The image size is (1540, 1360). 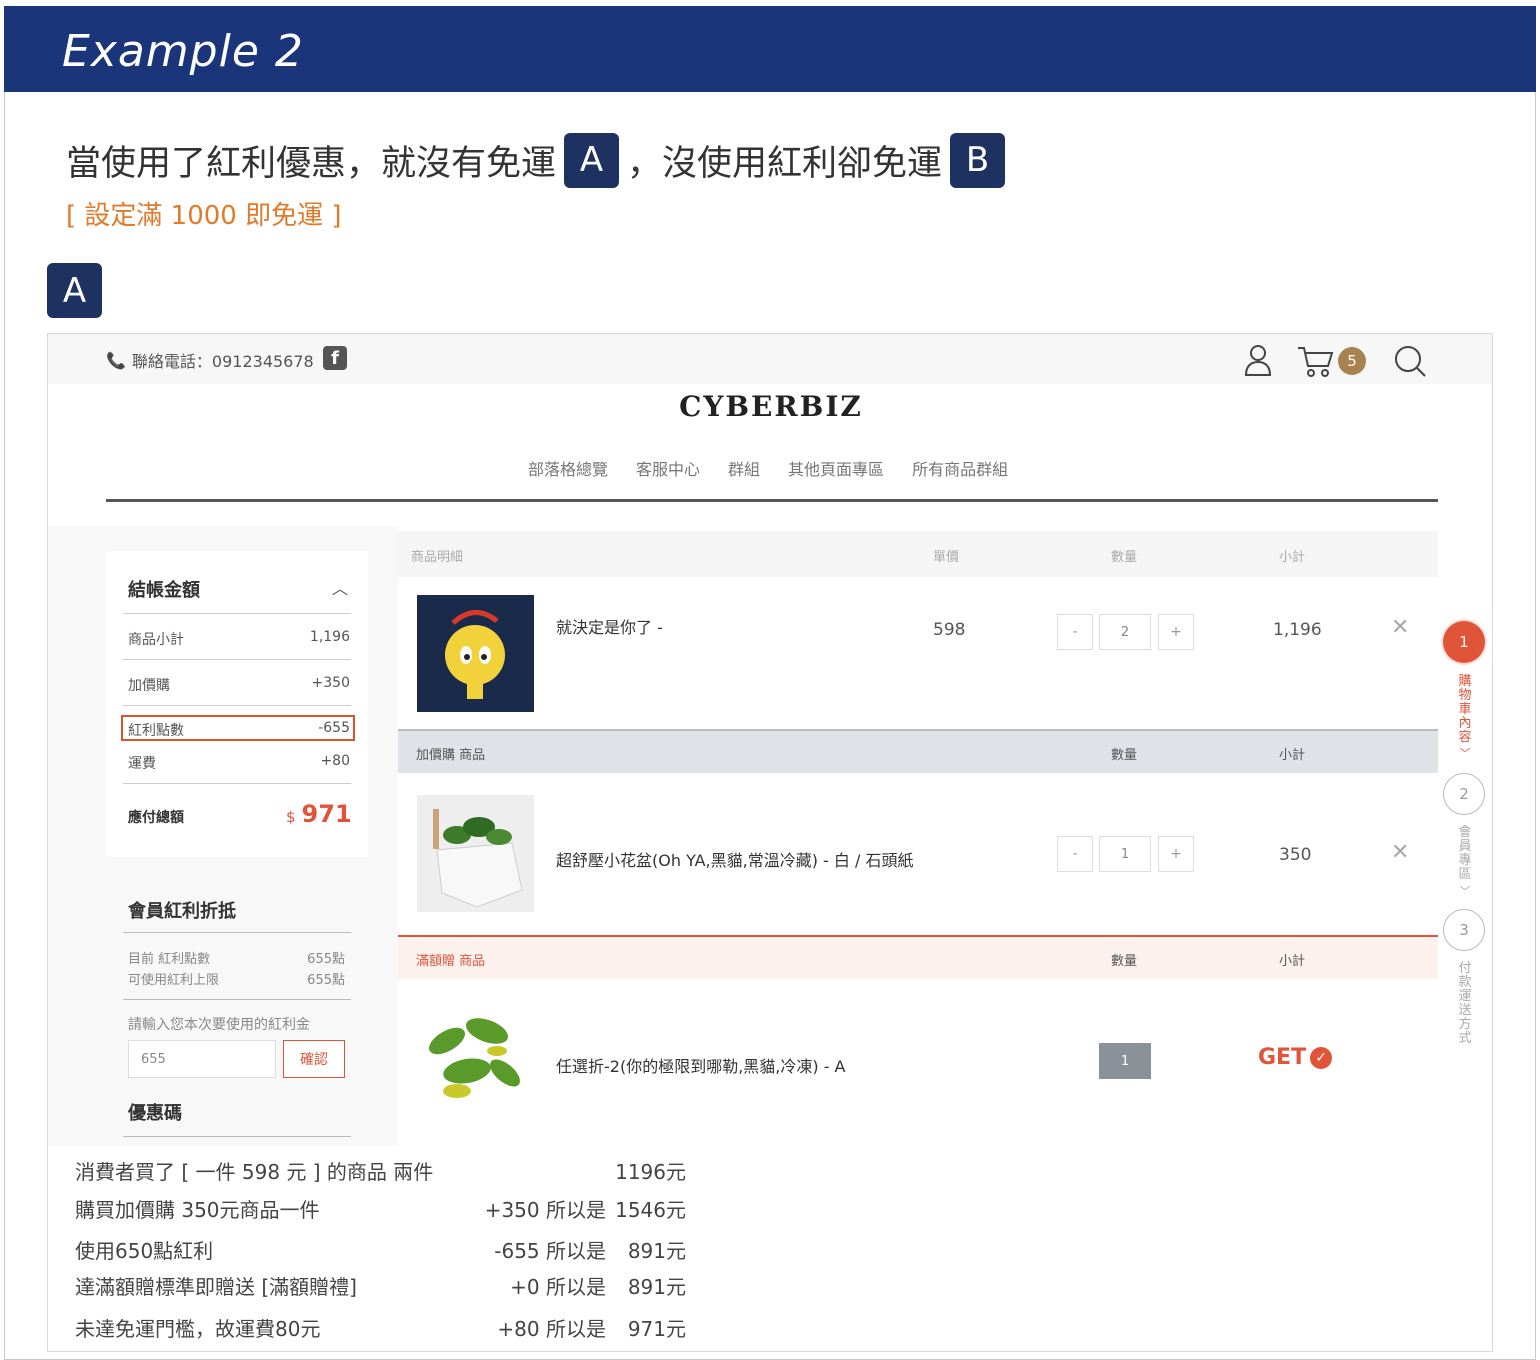 What do you see at coordinates (1124, 557) in the screenshot?
I see `header-qty: 數量` at bounding box center [1124, 557].